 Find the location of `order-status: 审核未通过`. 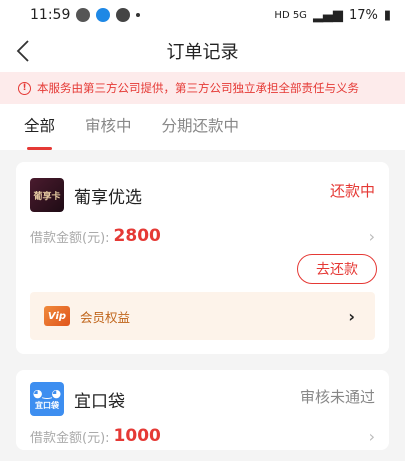

order-status: 审核未通过 is located at coordinates (337, 397).